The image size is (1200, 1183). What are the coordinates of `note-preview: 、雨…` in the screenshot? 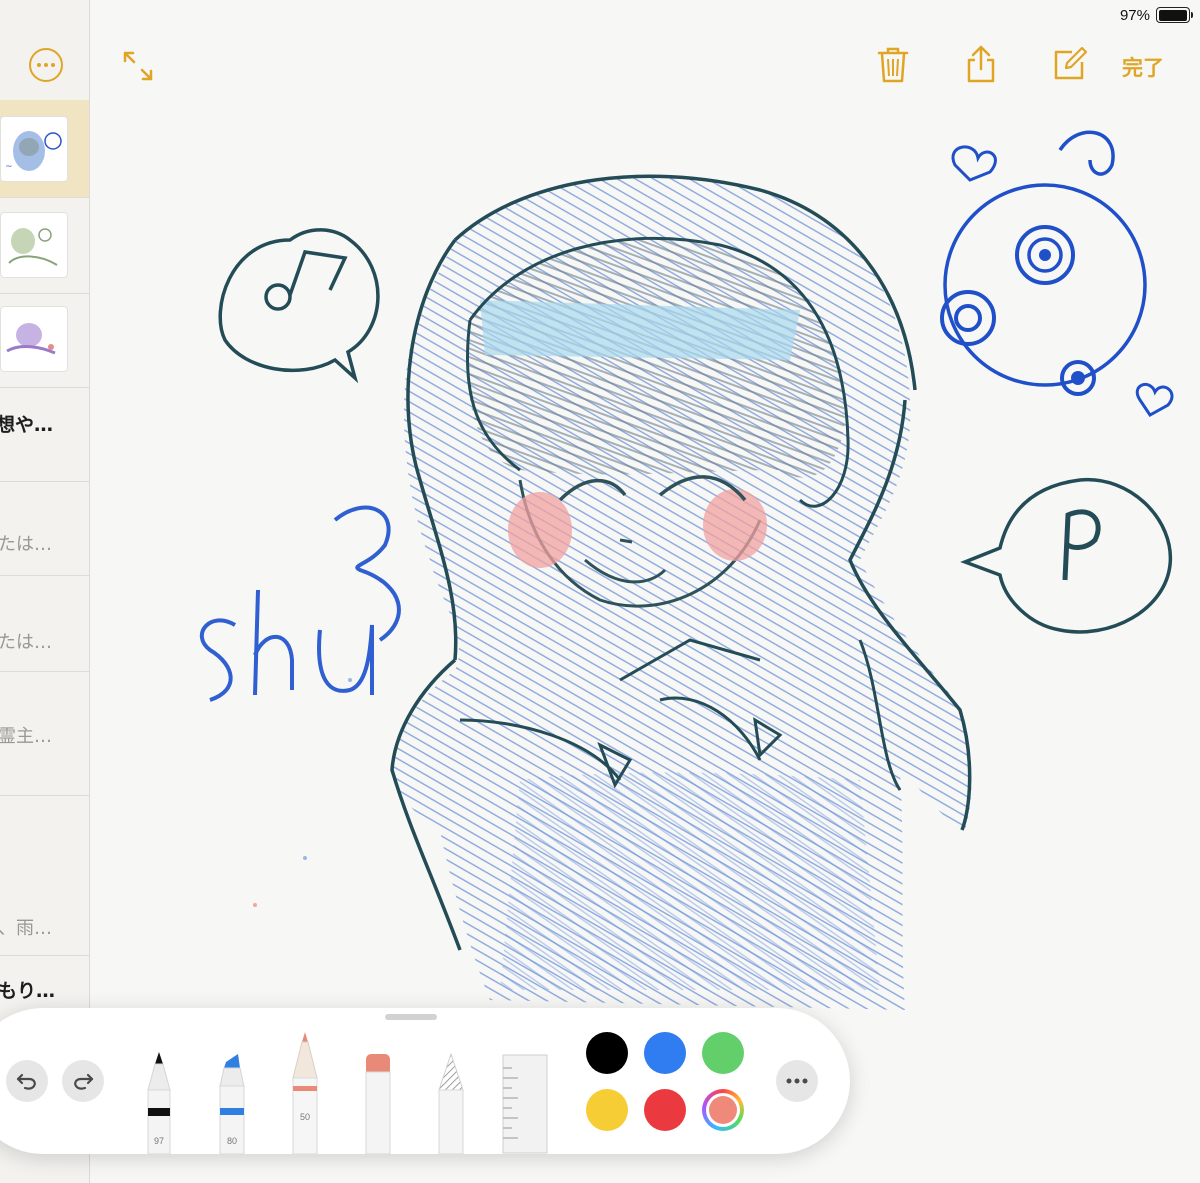 It's located at (26, 928).